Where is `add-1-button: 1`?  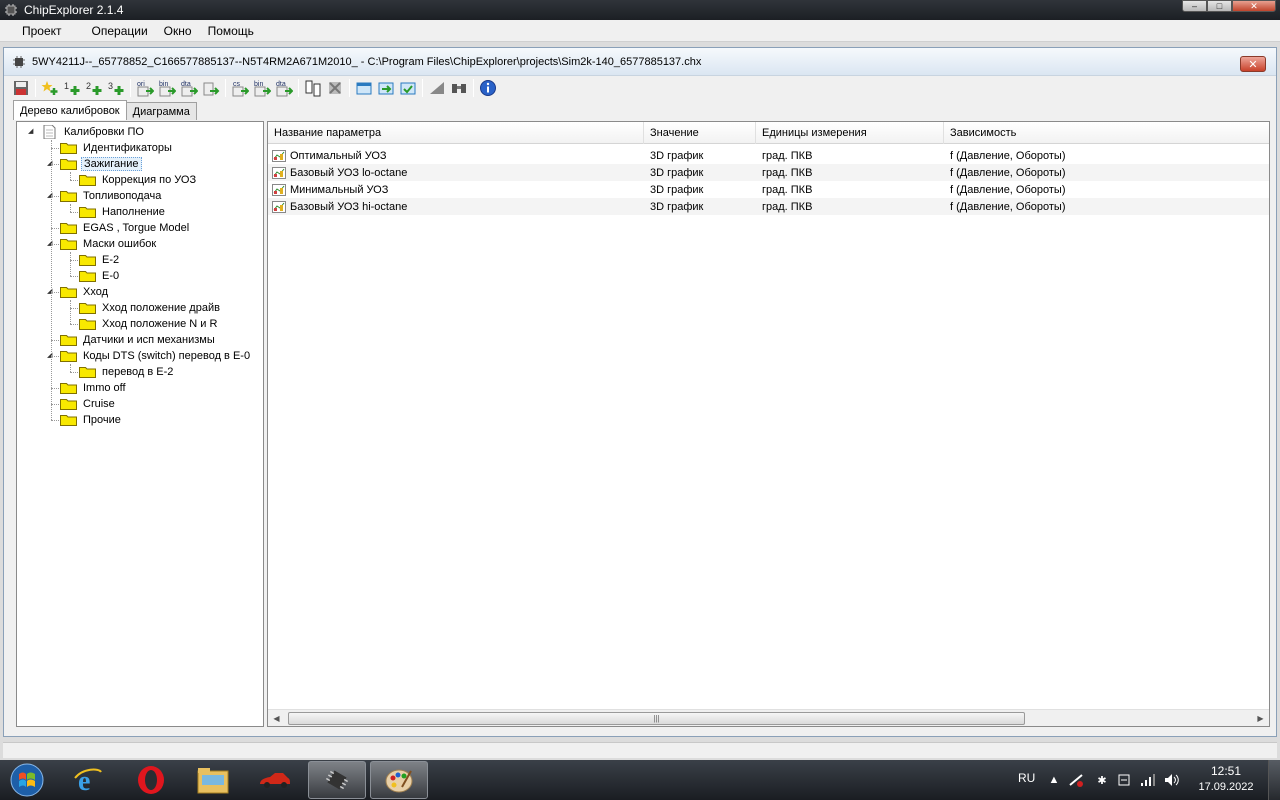
add-1-button: 1 is located at coordinates (72, 88).